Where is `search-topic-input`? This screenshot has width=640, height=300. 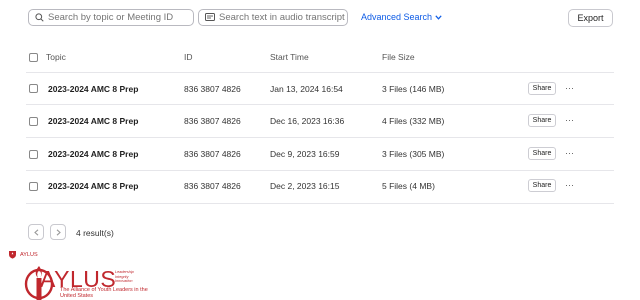 search-topic-input is located at coordinates (120, 17).